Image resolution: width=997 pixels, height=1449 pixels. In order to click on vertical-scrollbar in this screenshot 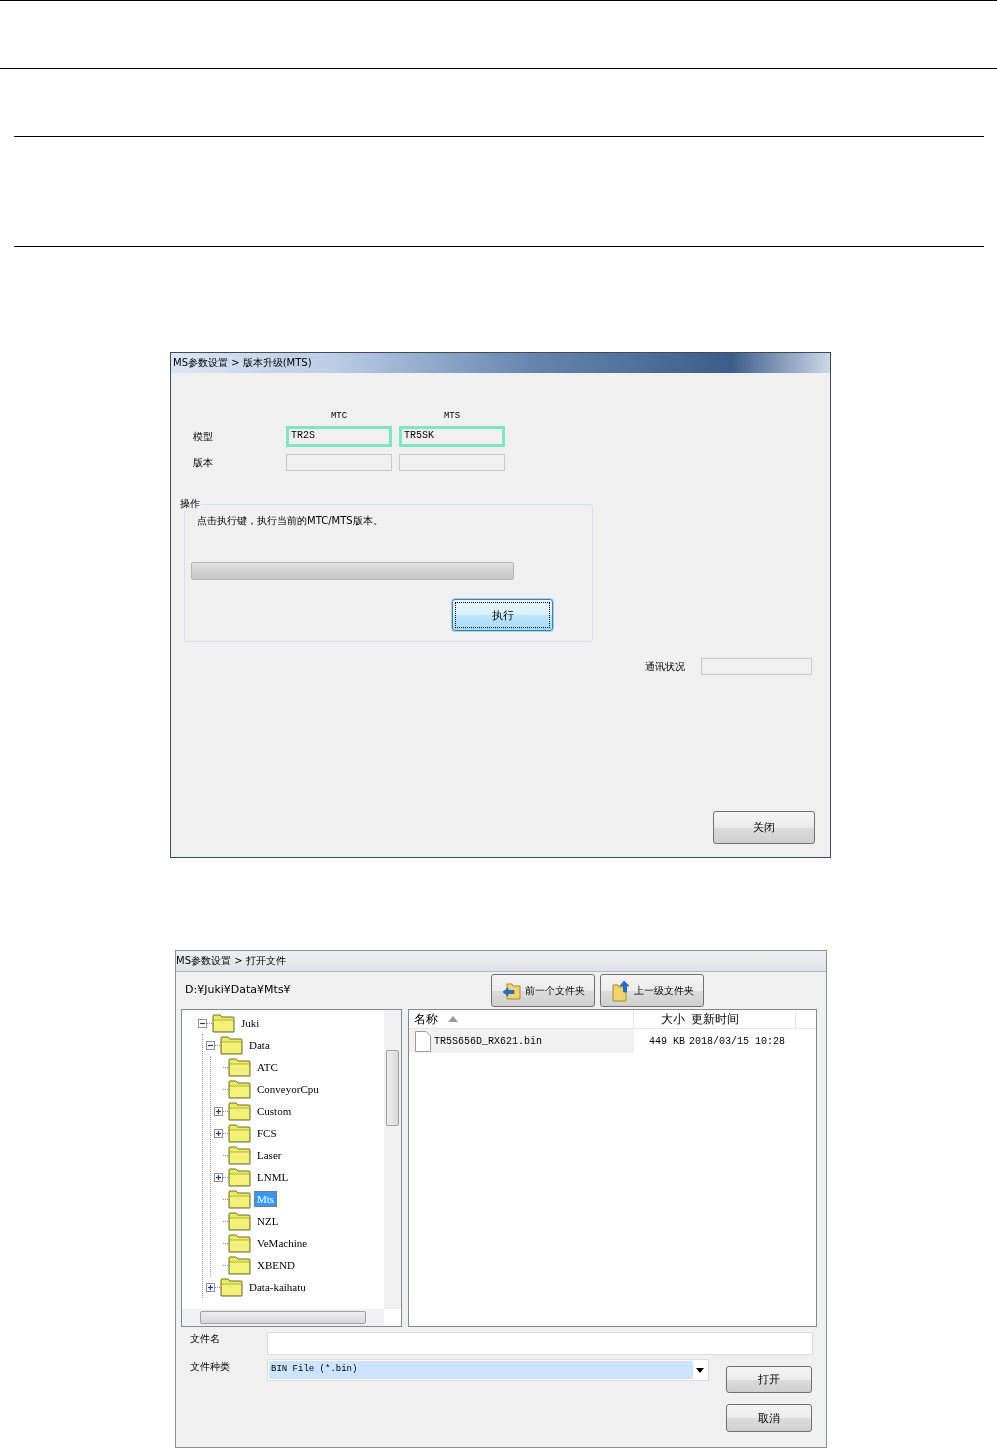, I will do `click(392, 1159)`.